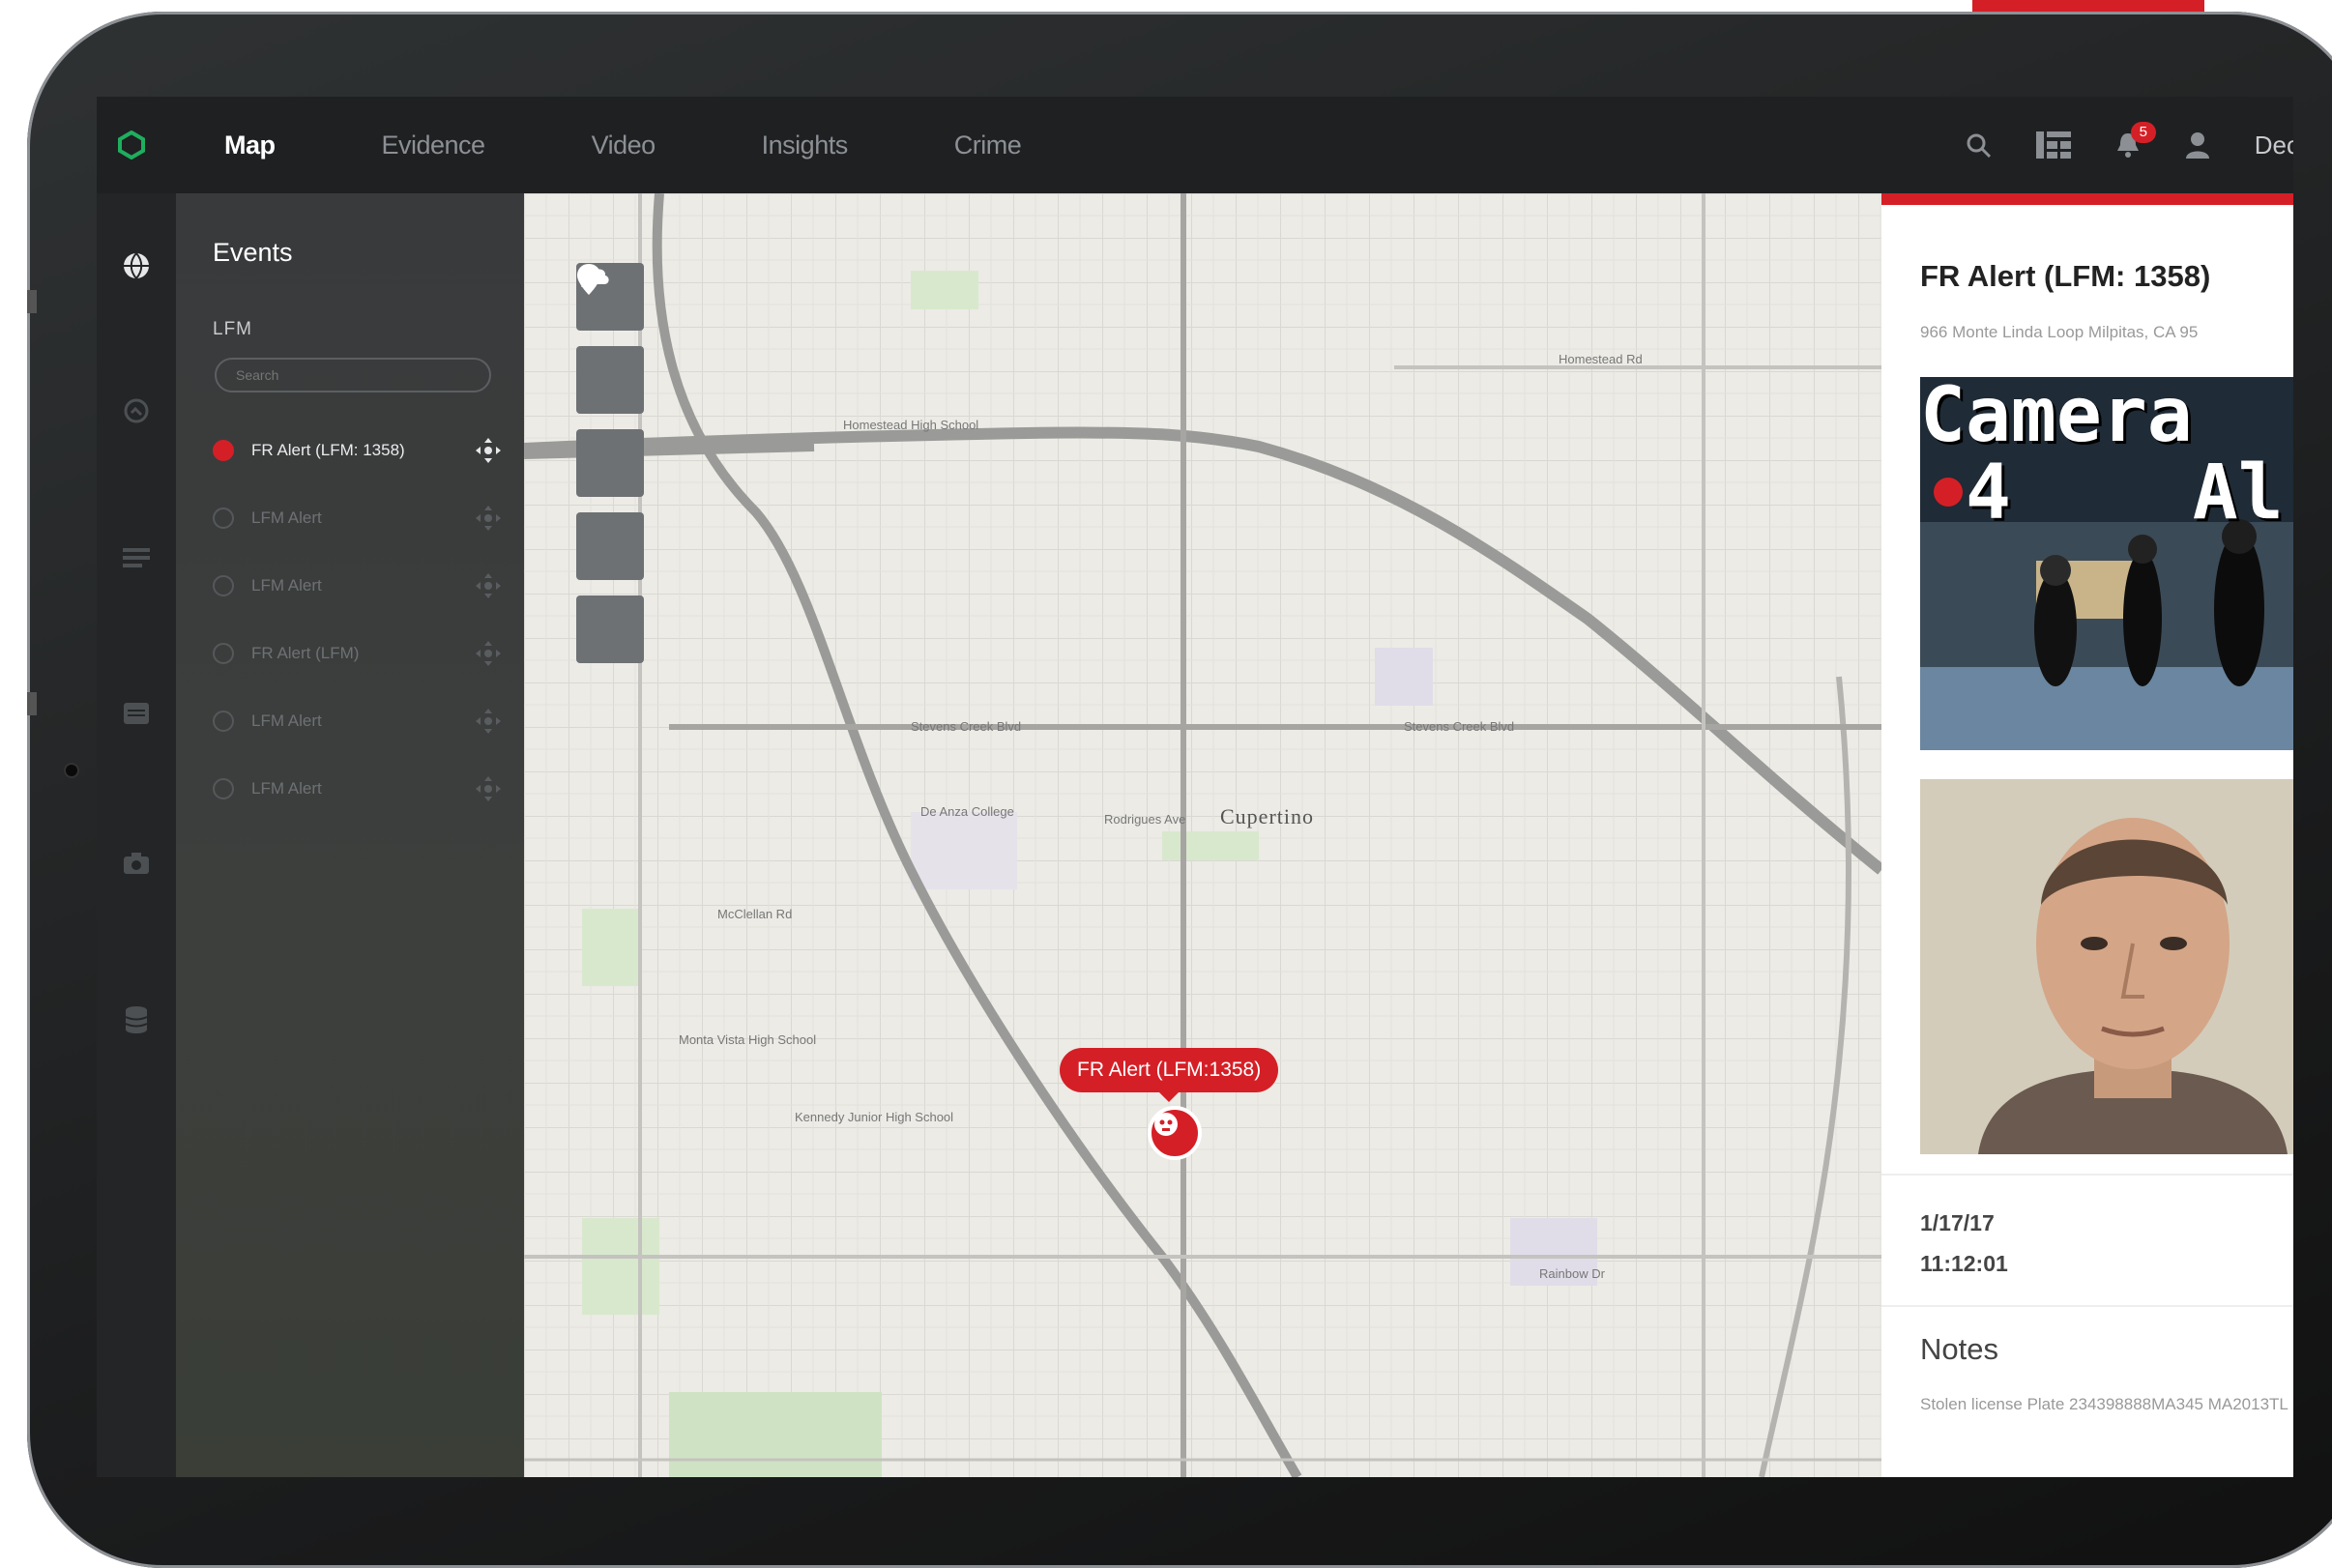 The height and width of the screenshot is (1568, 2332). I want to click on draw-pencil-button, so click(610, 423).